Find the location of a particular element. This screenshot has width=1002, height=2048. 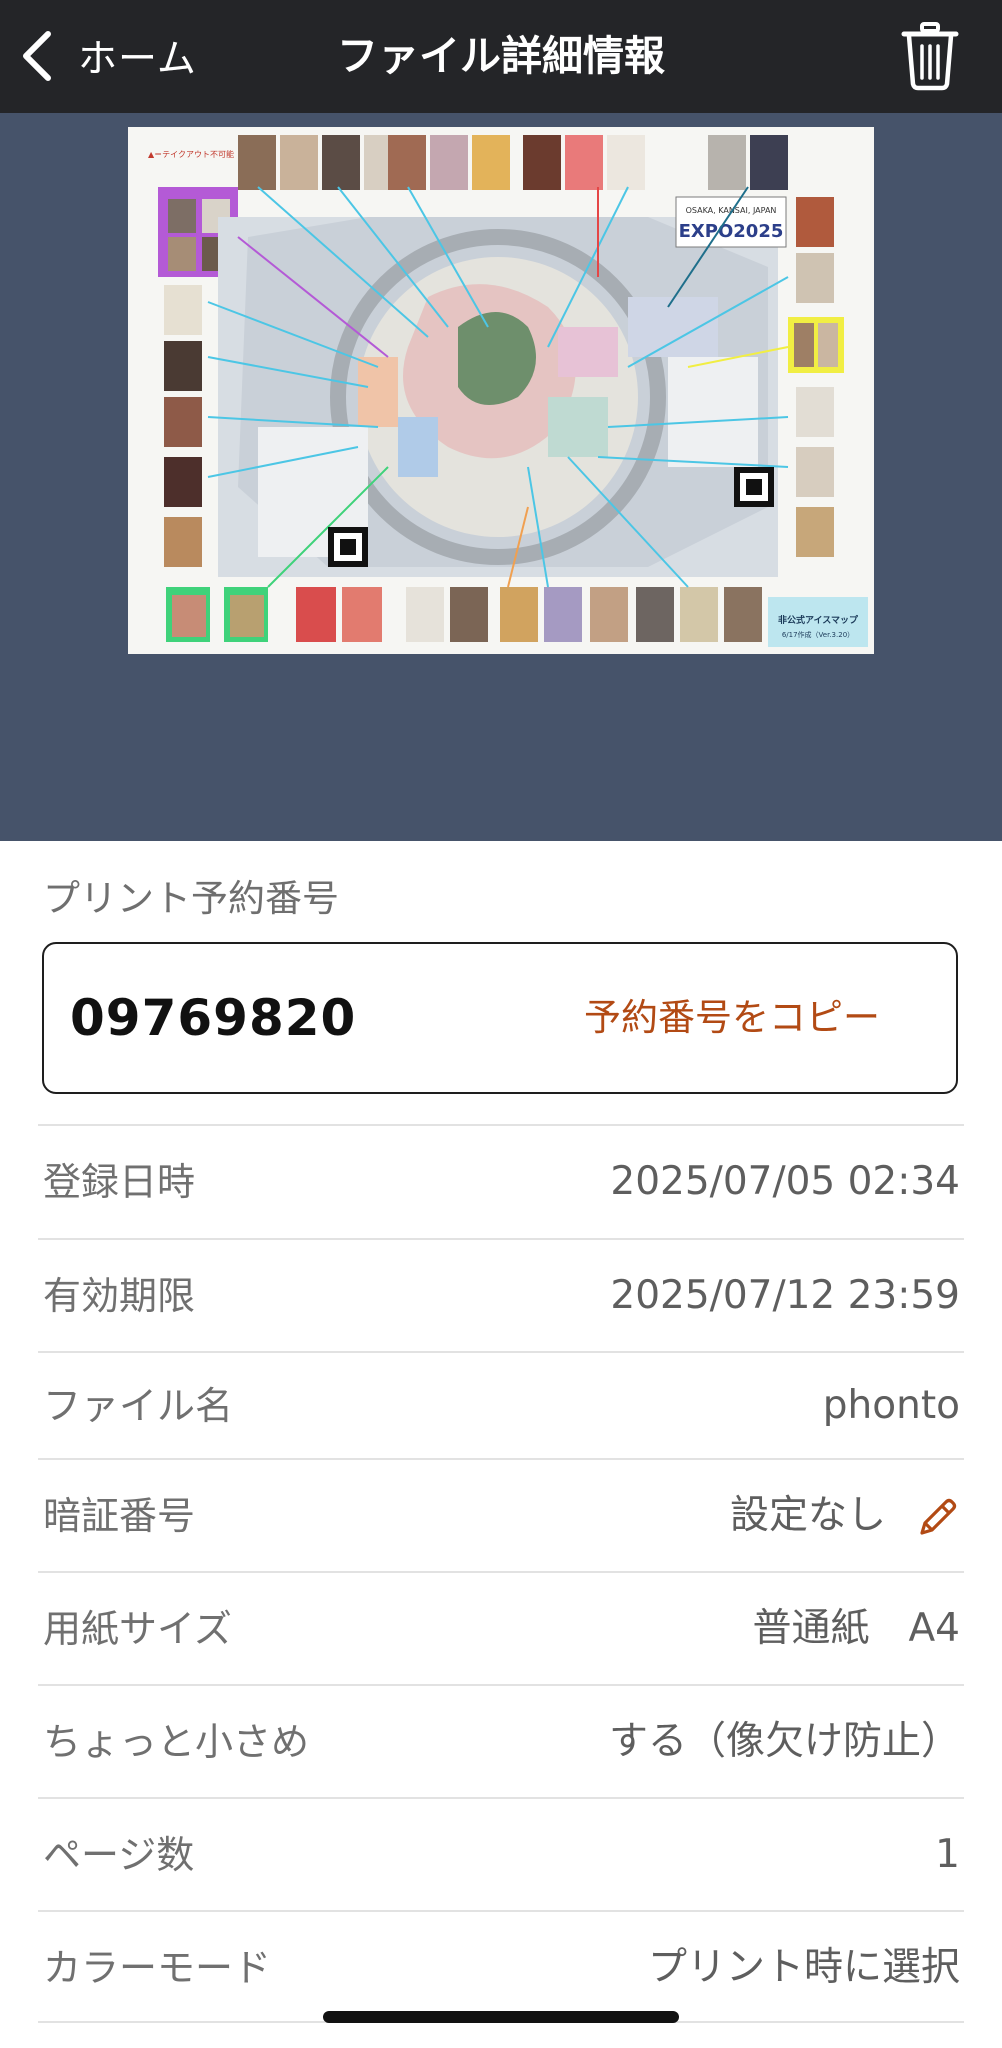

detail-row-color-mode: カラーモード プリント時に選択 is located at coordinates (501, 1966).